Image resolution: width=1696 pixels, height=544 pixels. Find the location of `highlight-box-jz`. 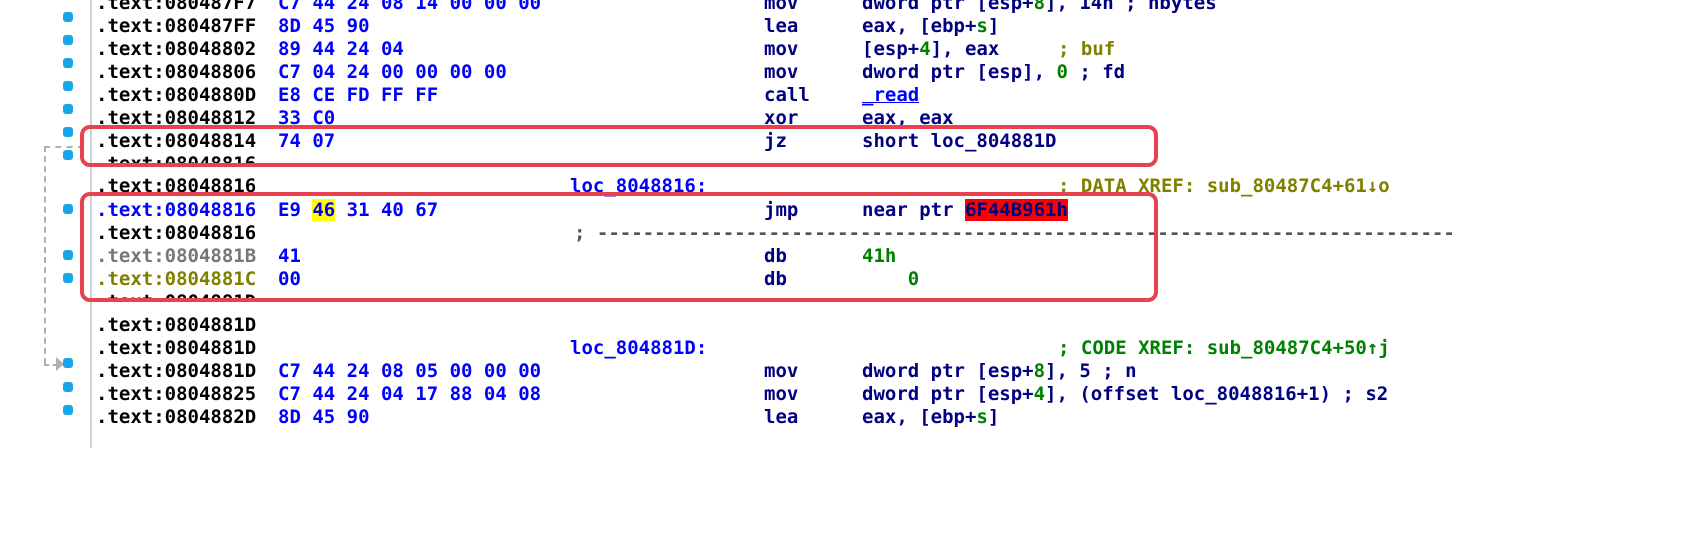

highlight-box-jz is located at coordinates (619, 146).